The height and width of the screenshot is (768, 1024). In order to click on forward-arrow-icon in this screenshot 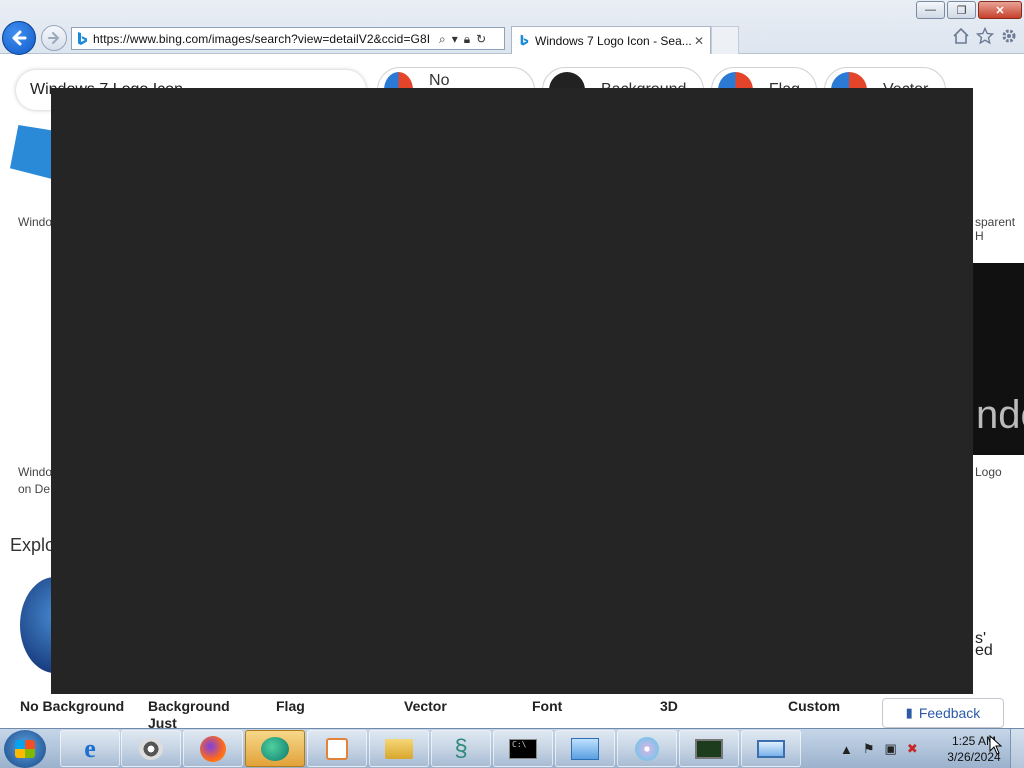, I will do `click(54, 38)`.